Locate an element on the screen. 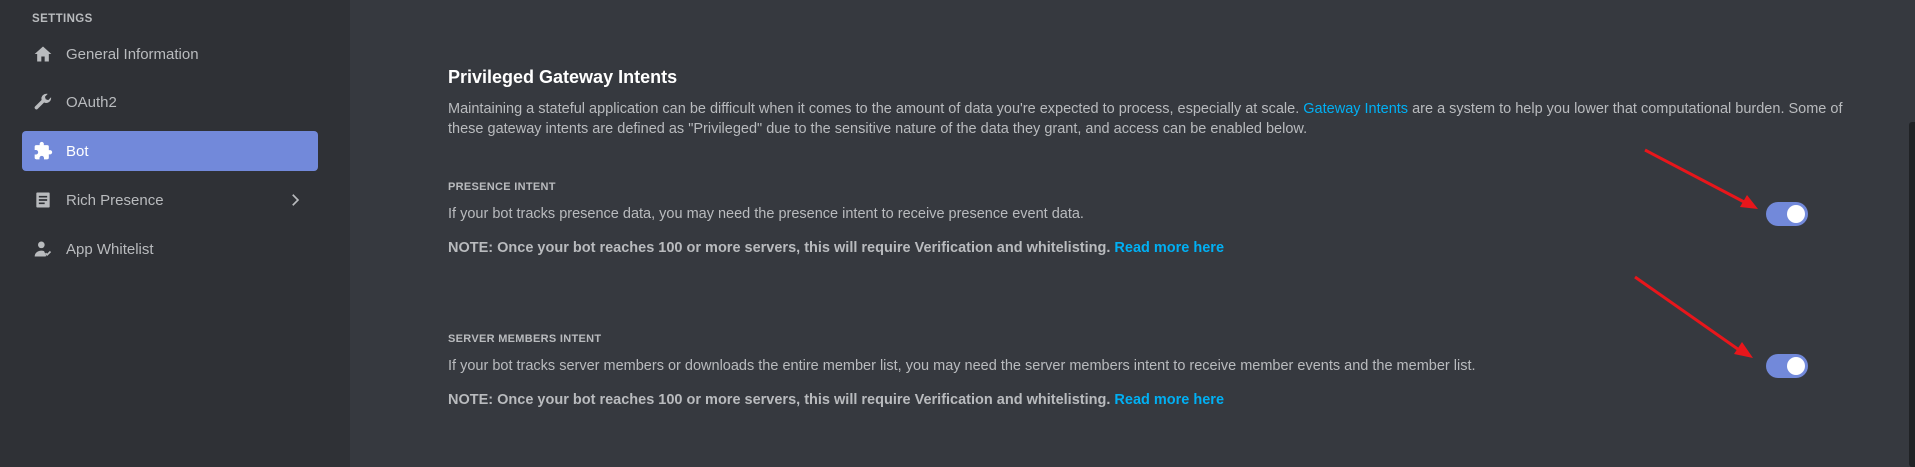 Image resolution: width=1915 pixels, height=467 pixels. wrench-icon is located at coordinates (43, 102).